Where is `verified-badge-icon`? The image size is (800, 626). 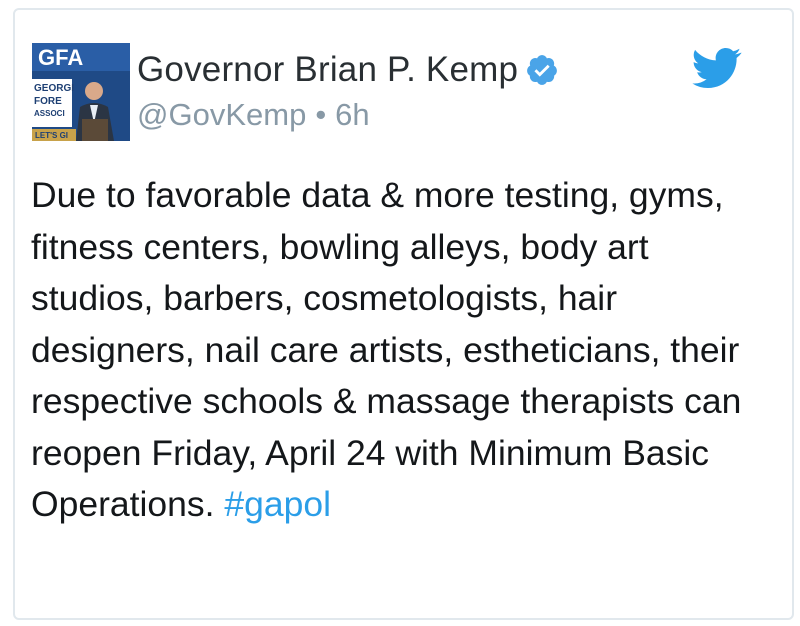 verified-badge-icon is located at coordinates (542, 70).